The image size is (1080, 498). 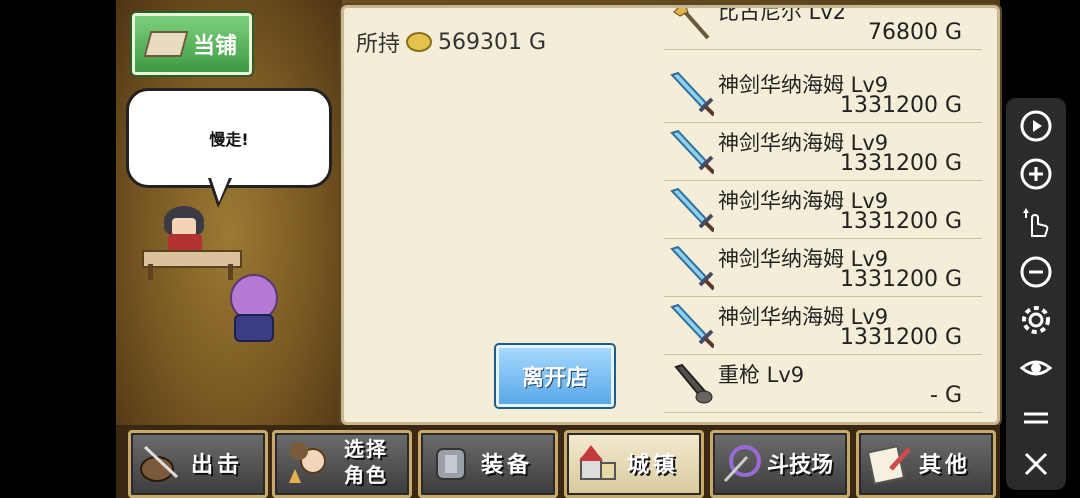 I want to click on pawnshop-button: 当铺, so click(x=192, y=44).